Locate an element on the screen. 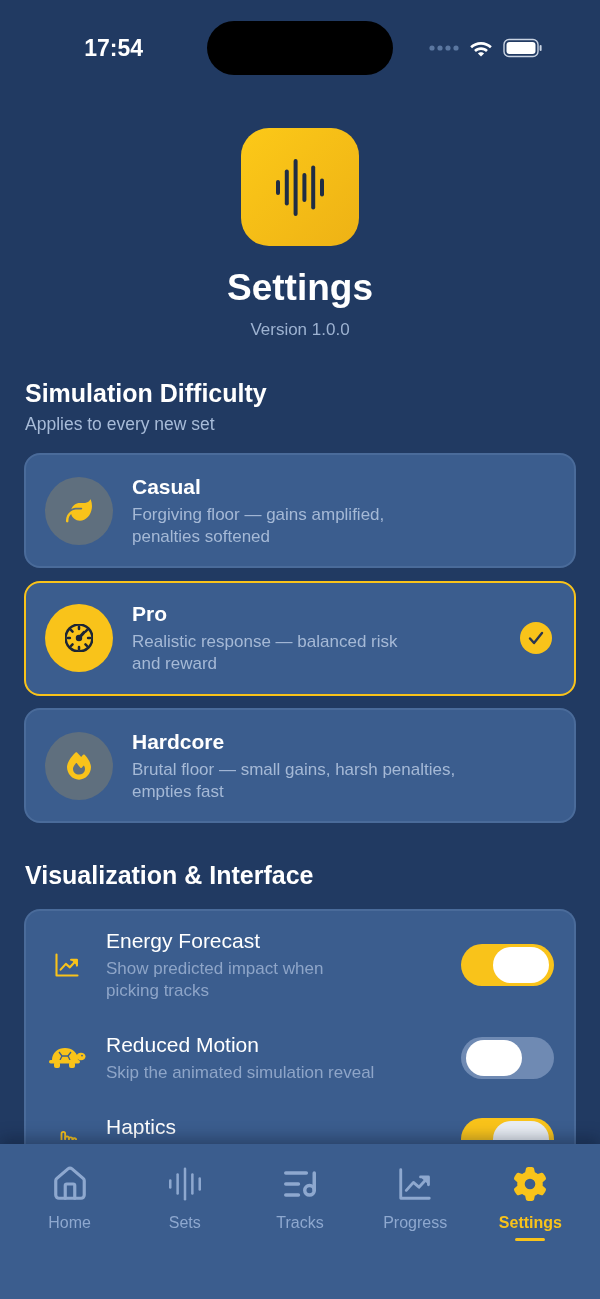 Image resolution: width=600 pixels, height=1299 pixels. difficulty-option: Pro Realistic response — balanced risk and reward is located at coordinates (300, 638).